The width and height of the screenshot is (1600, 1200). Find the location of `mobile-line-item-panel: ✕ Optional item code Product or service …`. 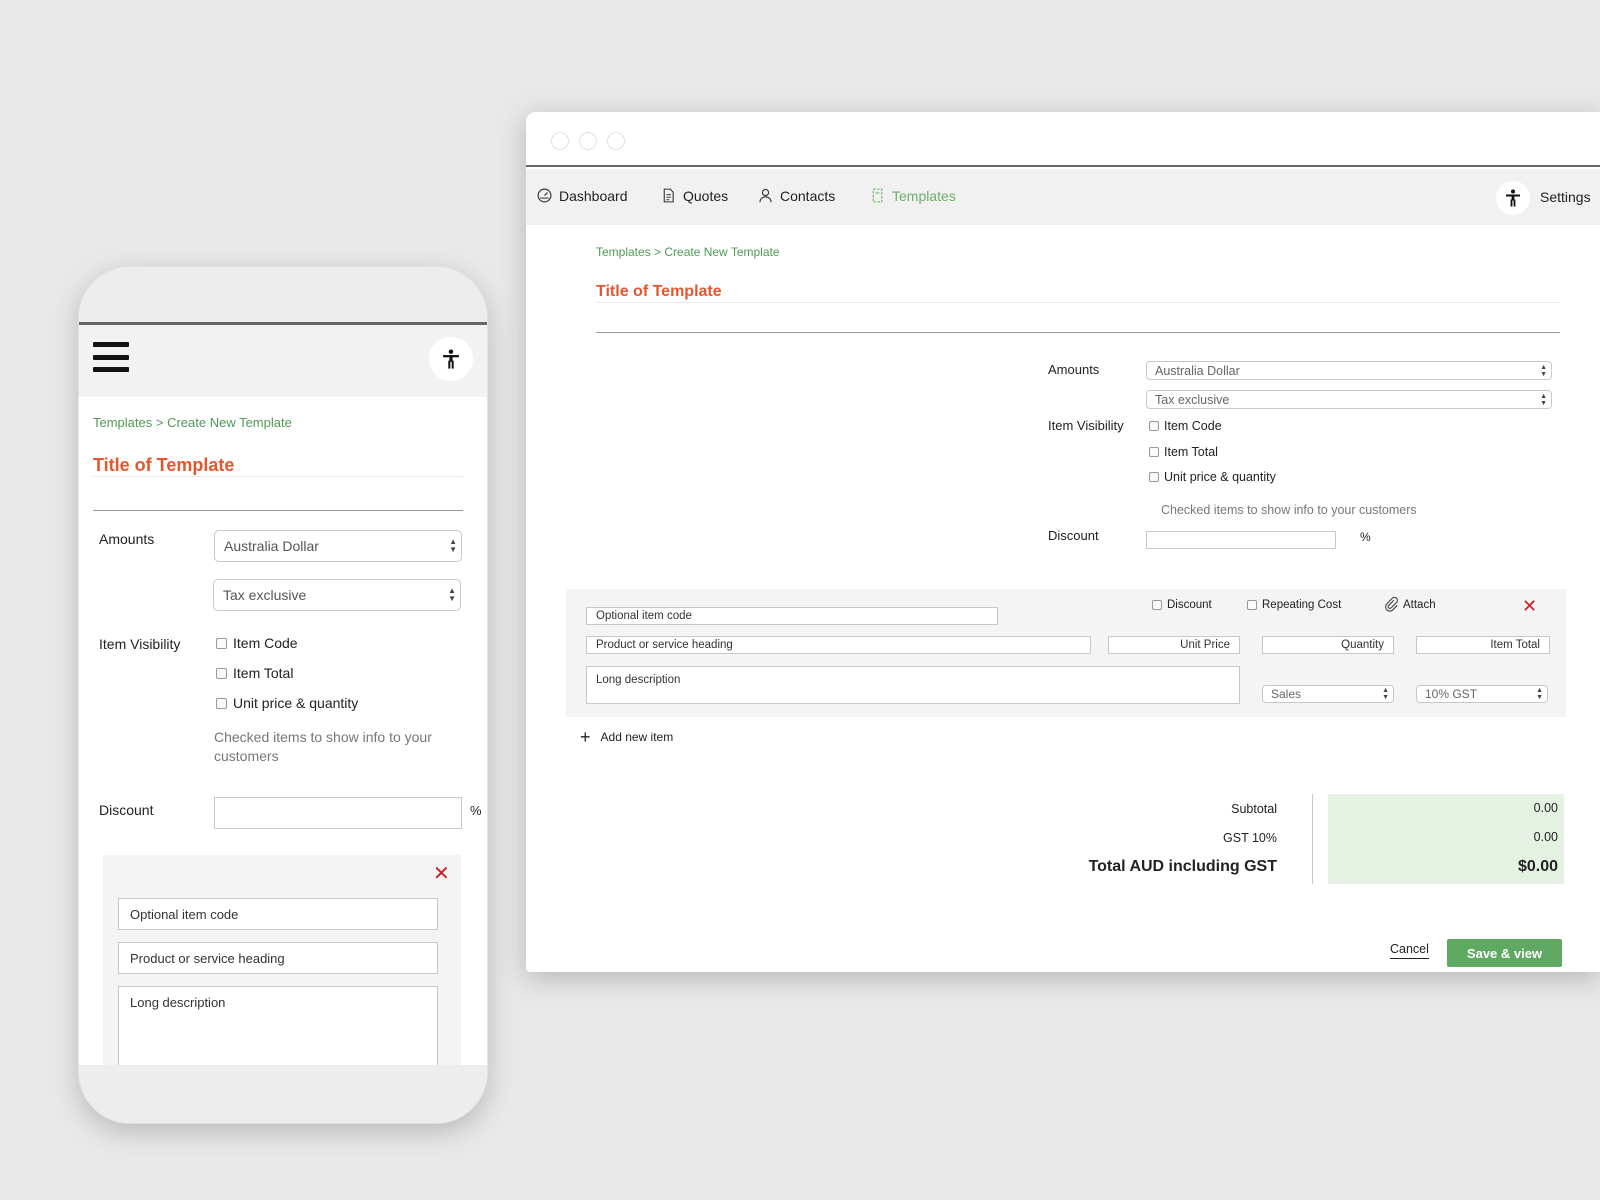

mobile-line-item-panel: ✕ Optional item code Product or service … is located at coordinates (282, 960).